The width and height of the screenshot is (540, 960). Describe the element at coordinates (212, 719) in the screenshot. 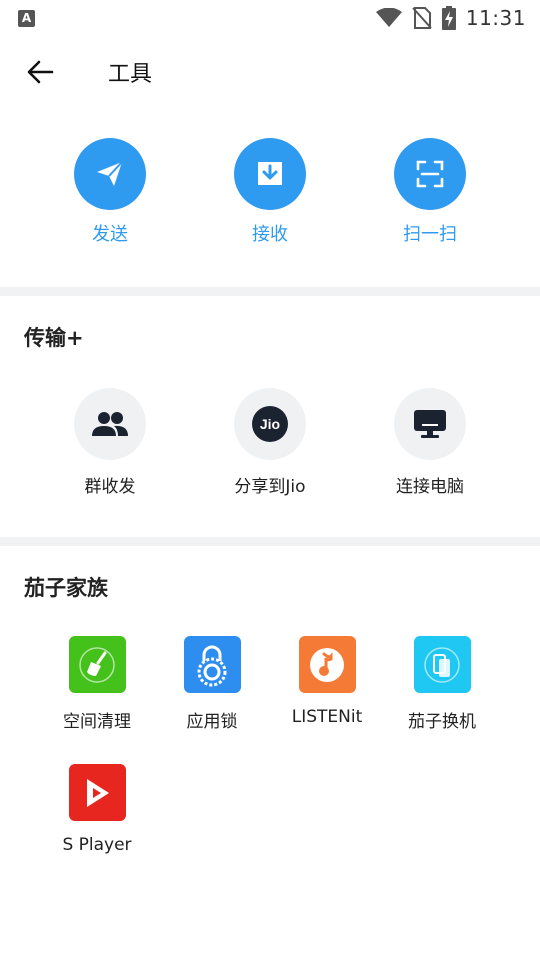

I see `app-lock-label: 应用锁` at that location.